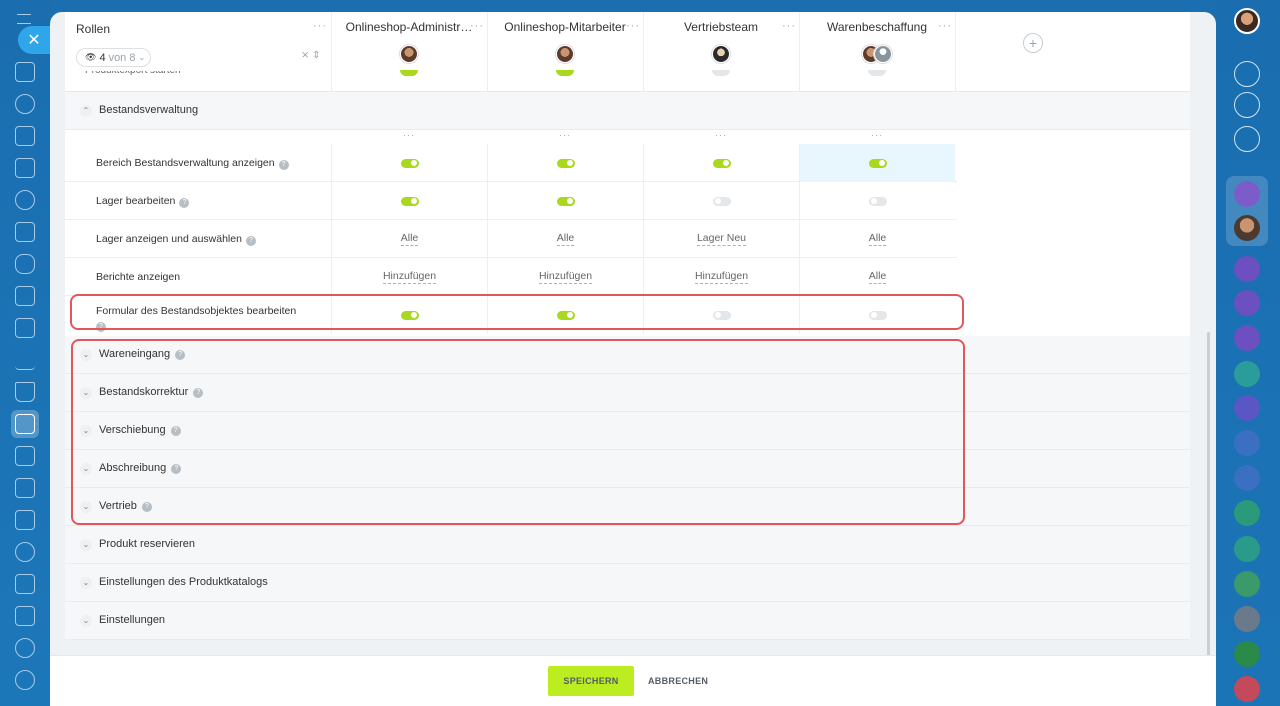  I want to click on notifications-bell-icon, so click(1247, 74).